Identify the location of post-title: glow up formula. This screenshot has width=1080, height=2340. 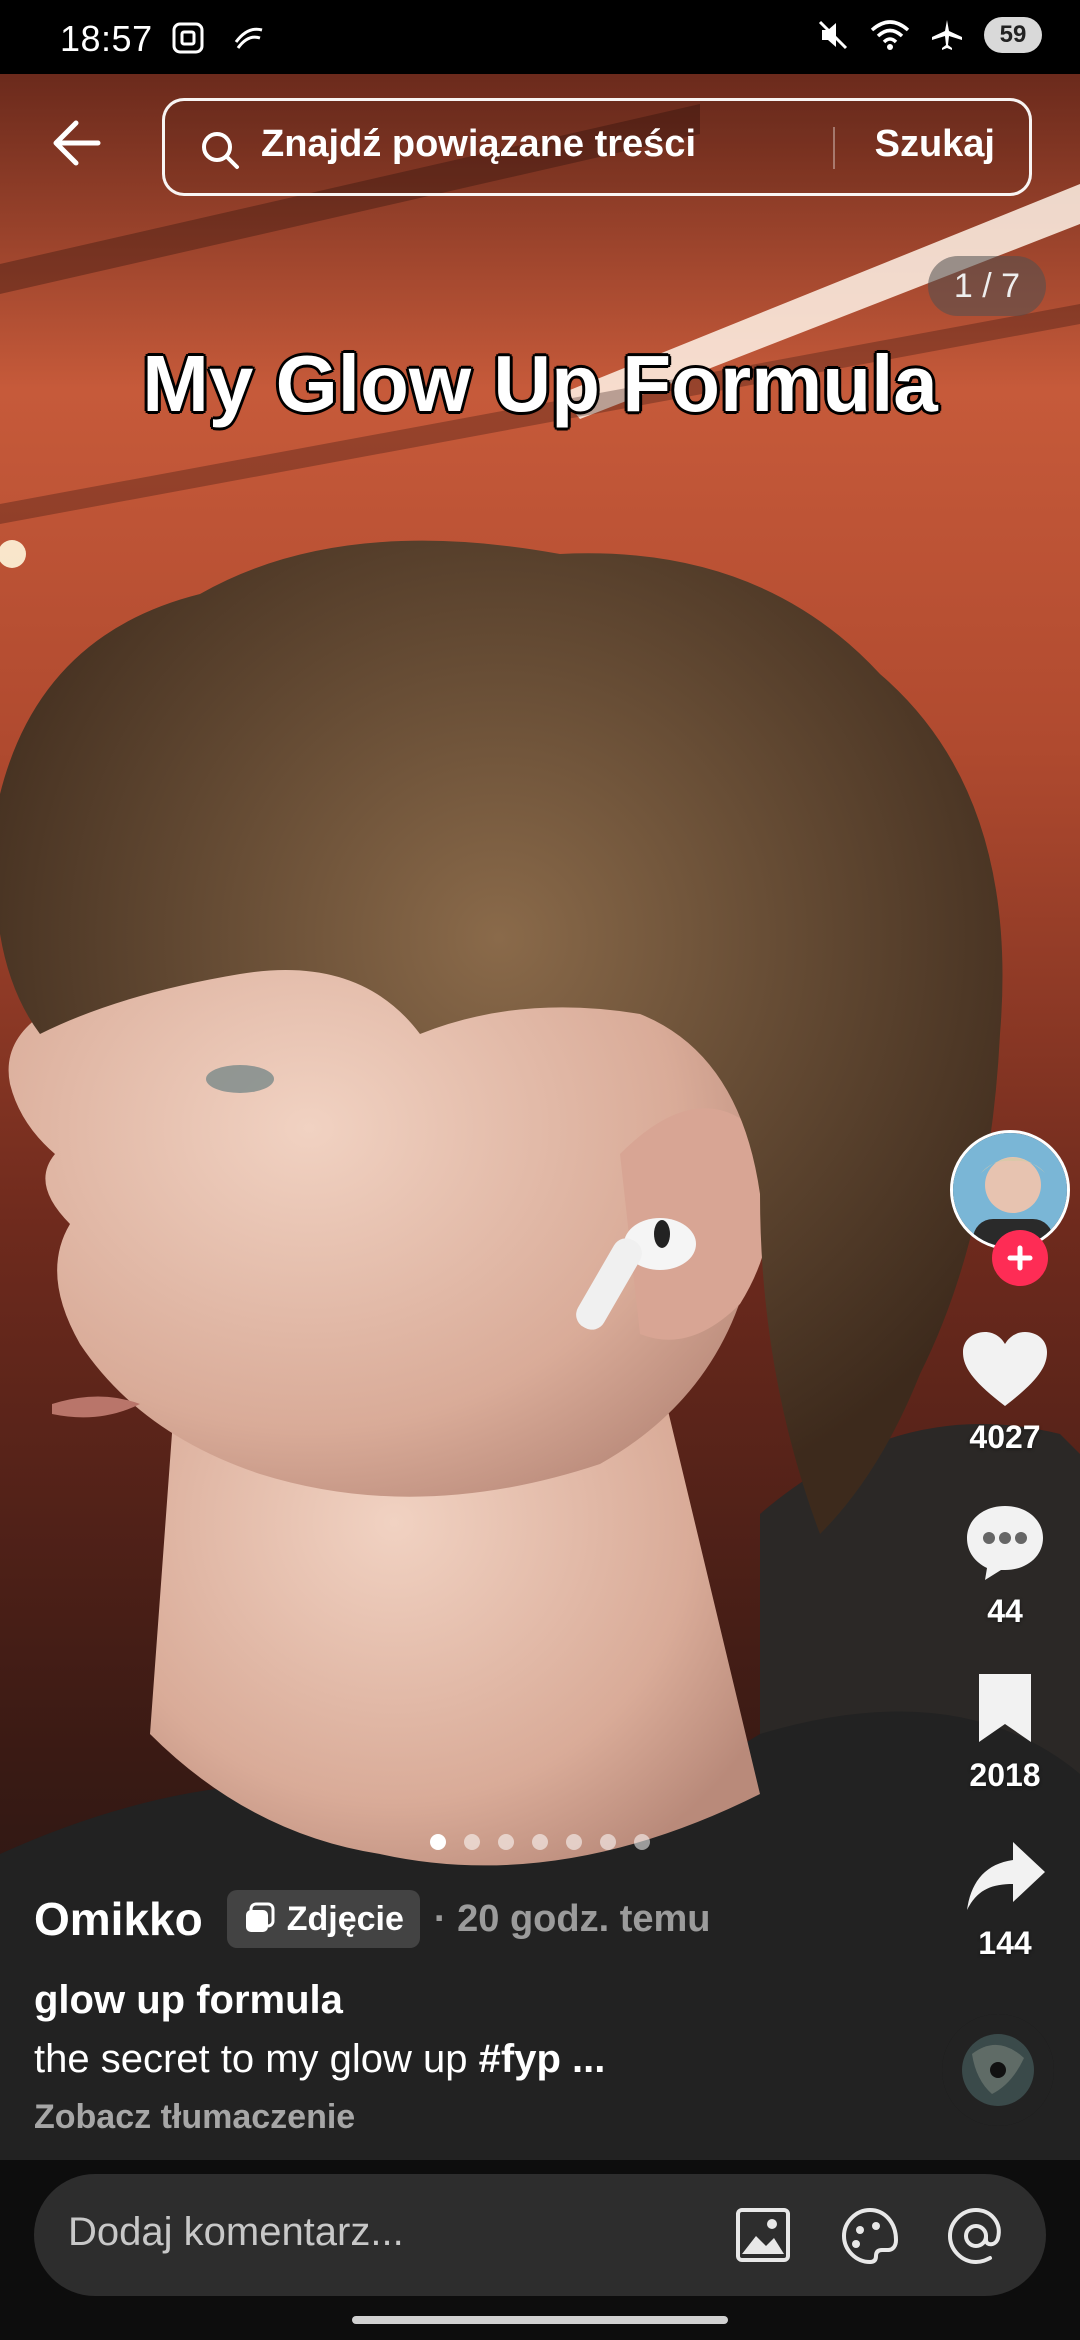
(188, 2000).